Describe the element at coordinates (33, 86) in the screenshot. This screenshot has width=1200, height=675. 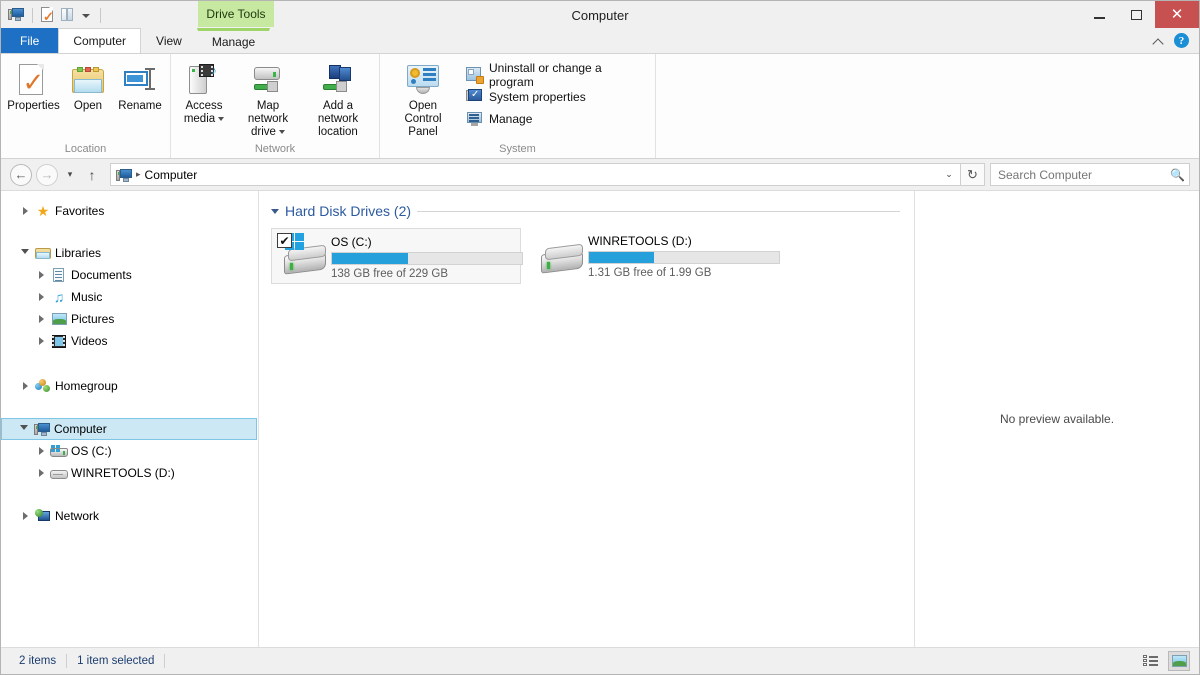
I see `properties-button: ✓ Properties` at that location.